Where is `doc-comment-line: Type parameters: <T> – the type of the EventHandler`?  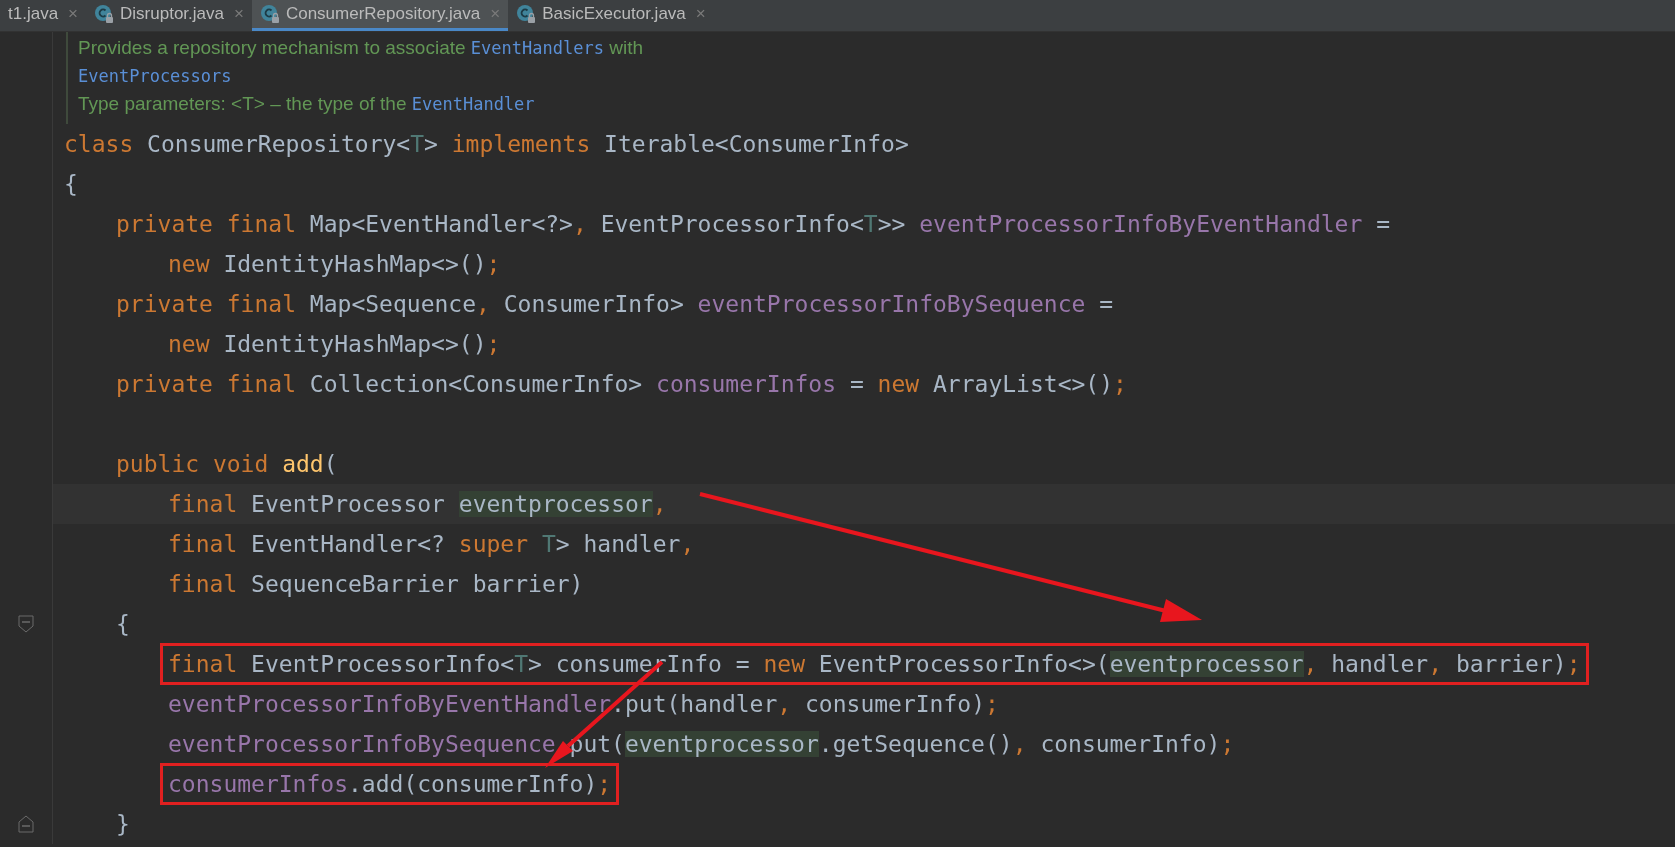
doc-comment-line: Type parameters: <T> – the type of the EventHandler is located at coordinates (307, 104).